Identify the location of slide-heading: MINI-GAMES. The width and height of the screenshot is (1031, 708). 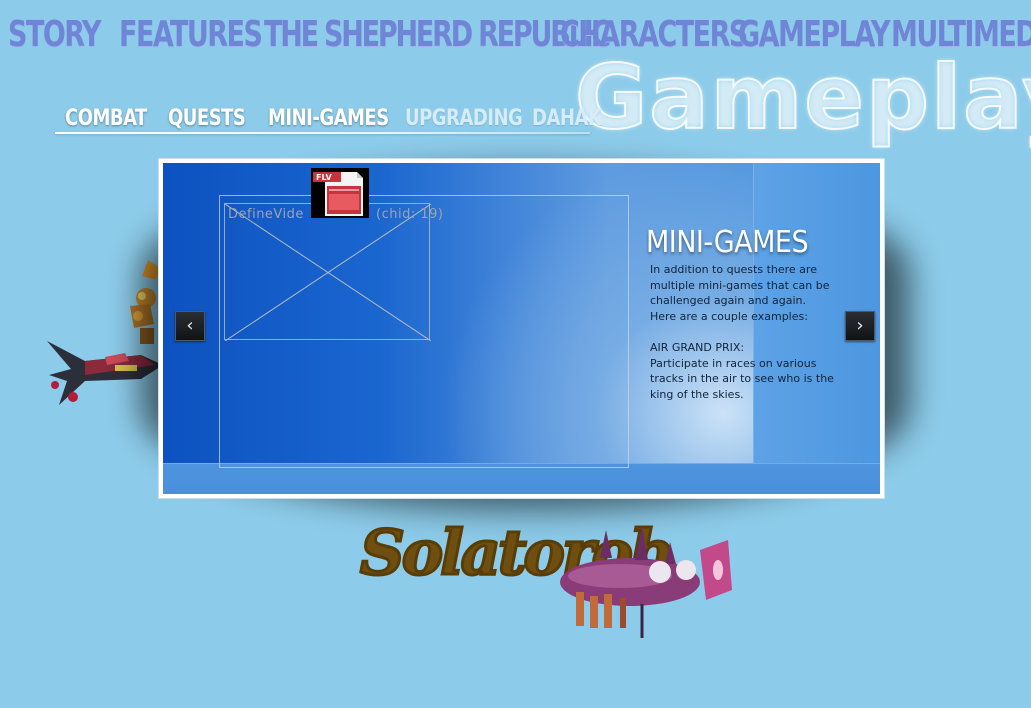
(727, 242).